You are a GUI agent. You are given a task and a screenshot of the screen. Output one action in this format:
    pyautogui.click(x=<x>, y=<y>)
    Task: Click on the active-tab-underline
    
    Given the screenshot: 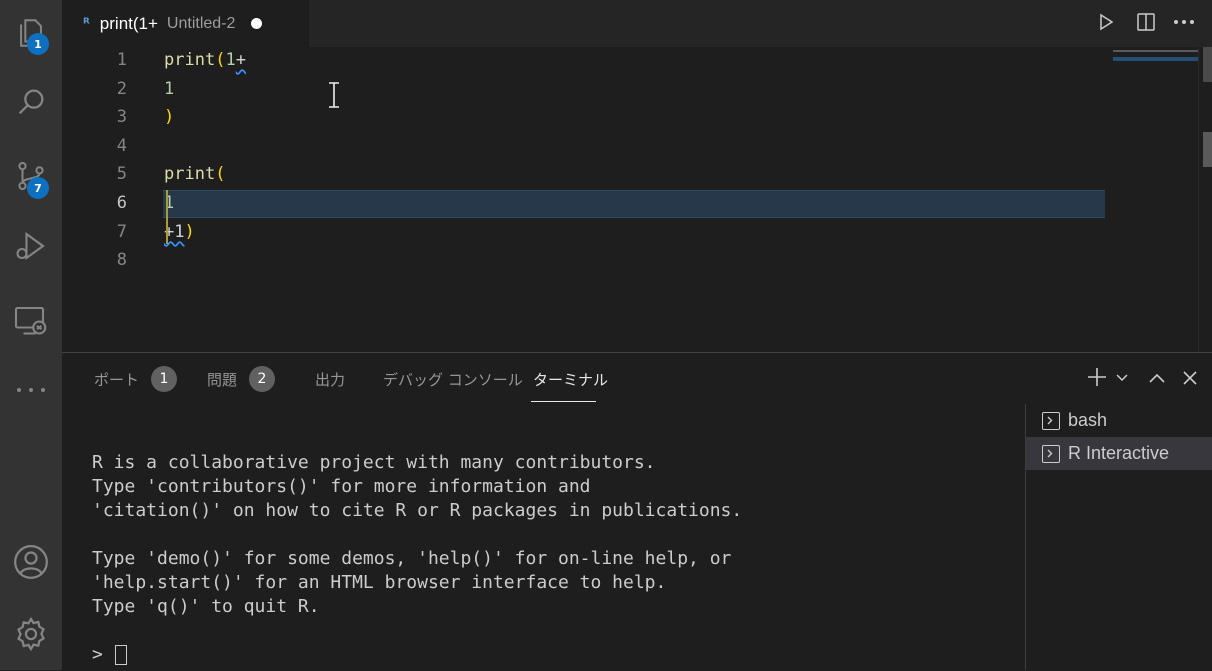 What is the action you would take?
    pyautogui.click(x=563, y=401)
    